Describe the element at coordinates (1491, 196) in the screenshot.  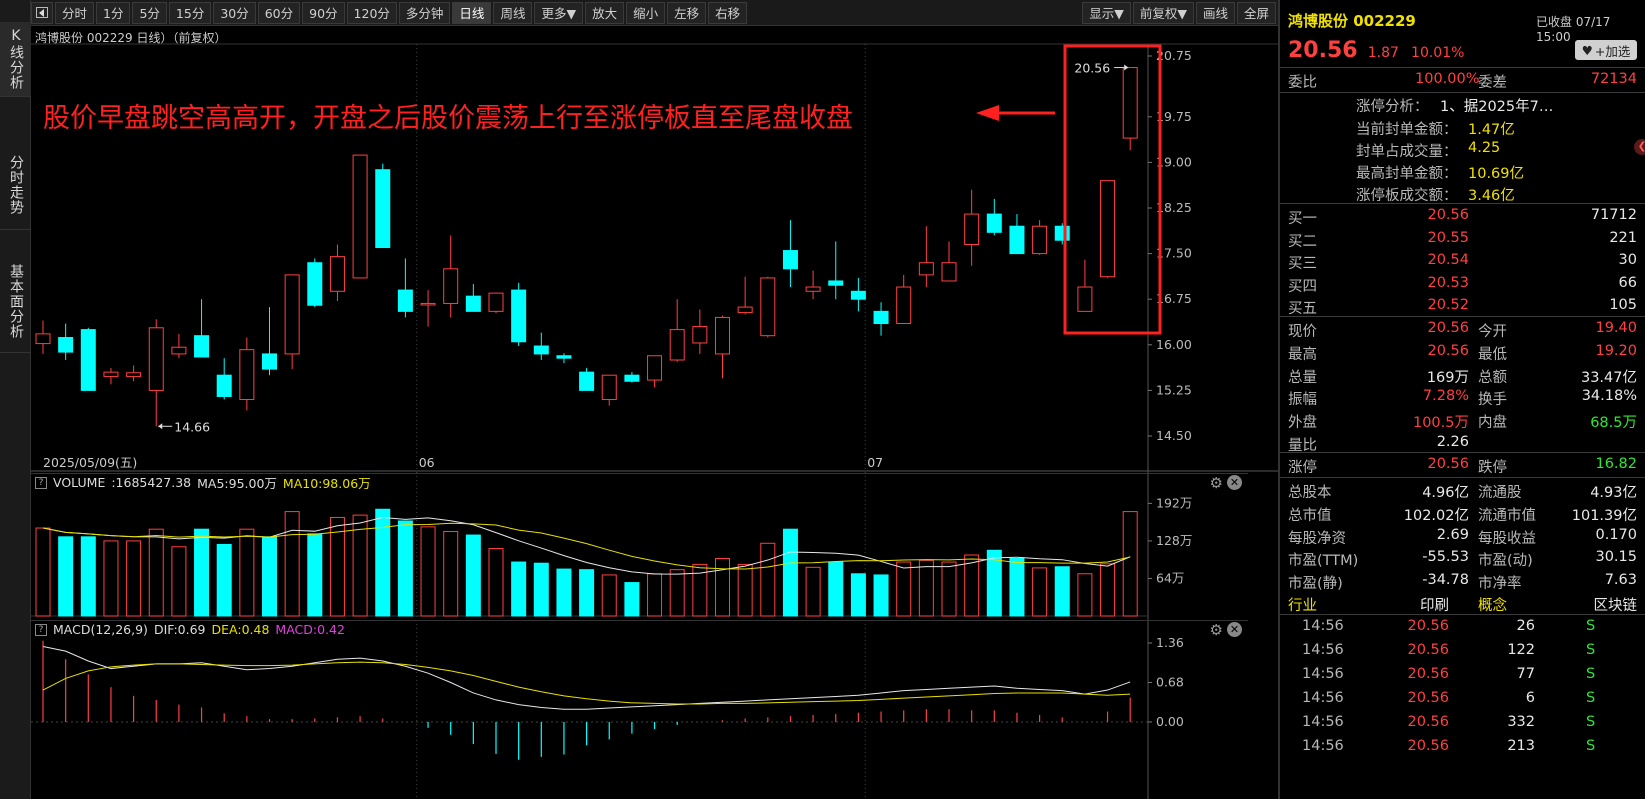
I see `info-value: 3.46亿` at that location.